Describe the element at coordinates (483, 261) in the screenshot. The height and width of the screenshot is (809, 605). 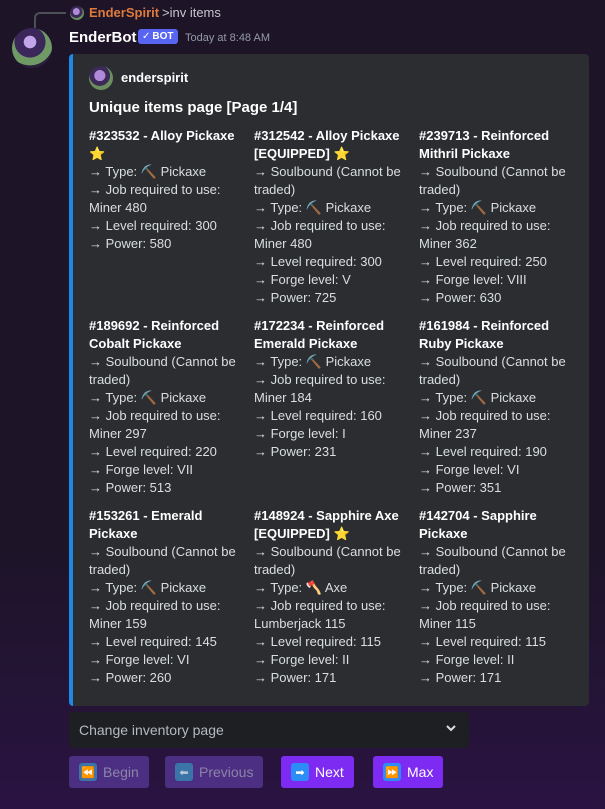
I see `field-line: → Level required: 250` at that location.